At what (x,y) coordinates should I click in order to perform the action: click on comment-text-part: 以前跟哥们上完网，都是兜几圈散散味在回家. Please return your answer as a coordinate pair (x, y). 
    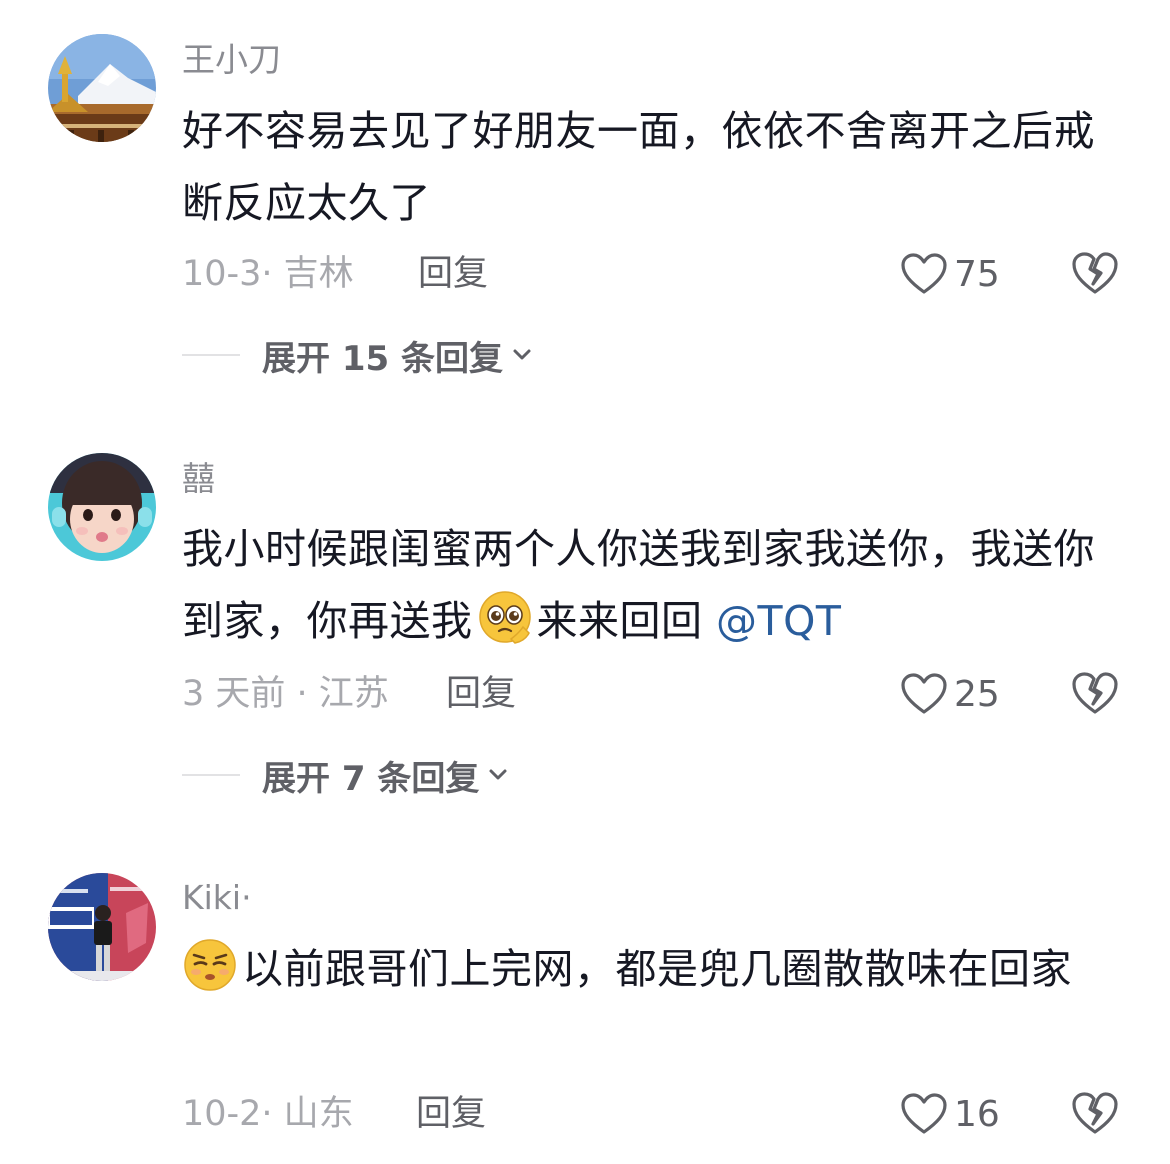
    Looking at the image, I should click on (657, 969).